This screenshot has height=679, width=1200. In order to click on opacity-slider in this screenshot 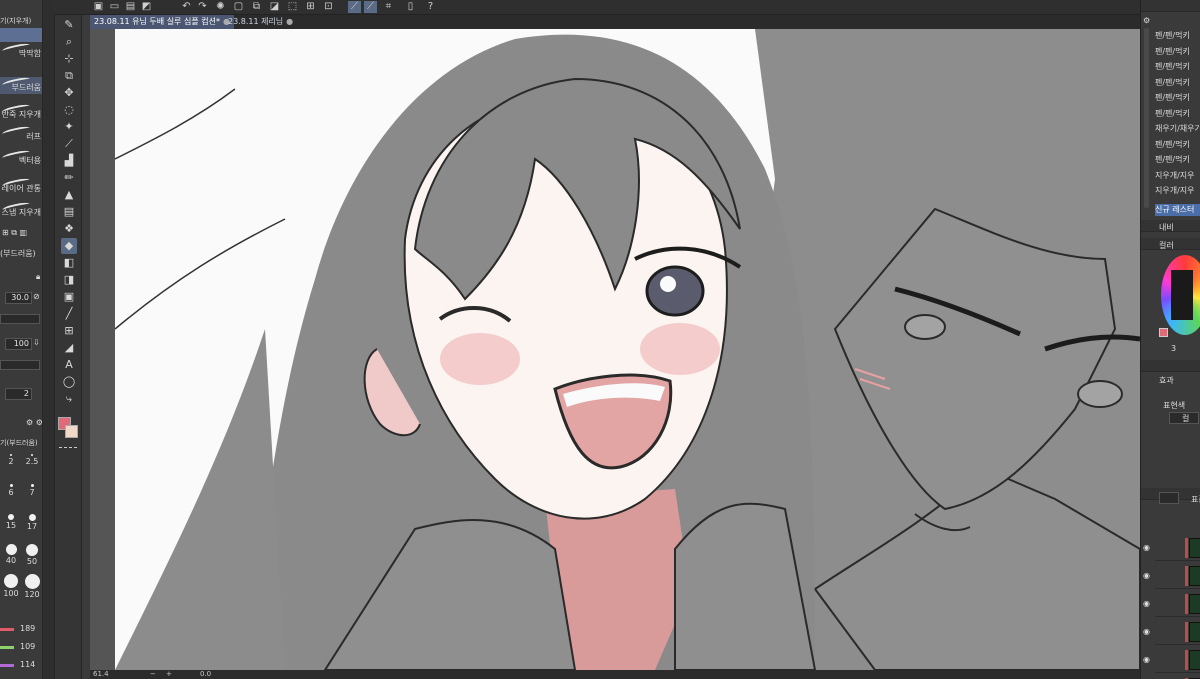, I will do `click(20, 365)`.